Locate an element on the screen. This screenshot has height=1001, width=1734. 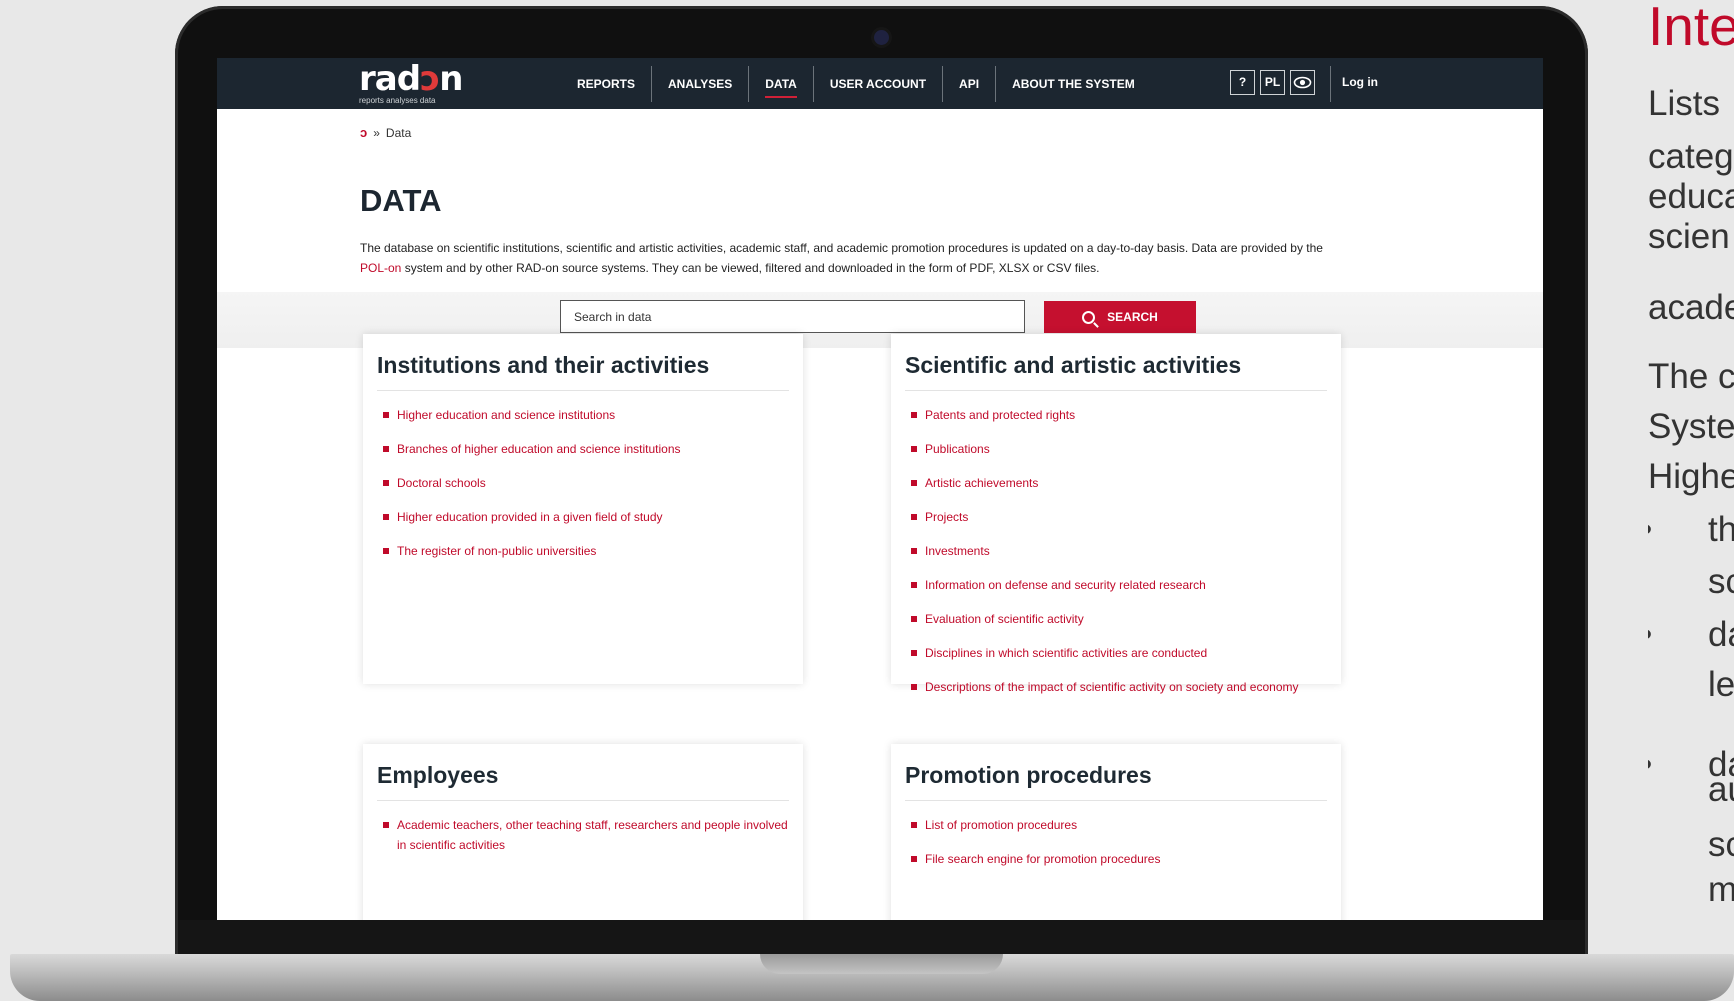
list-item: Evaluation of scientific activity is located at coordinates (1116, 619).